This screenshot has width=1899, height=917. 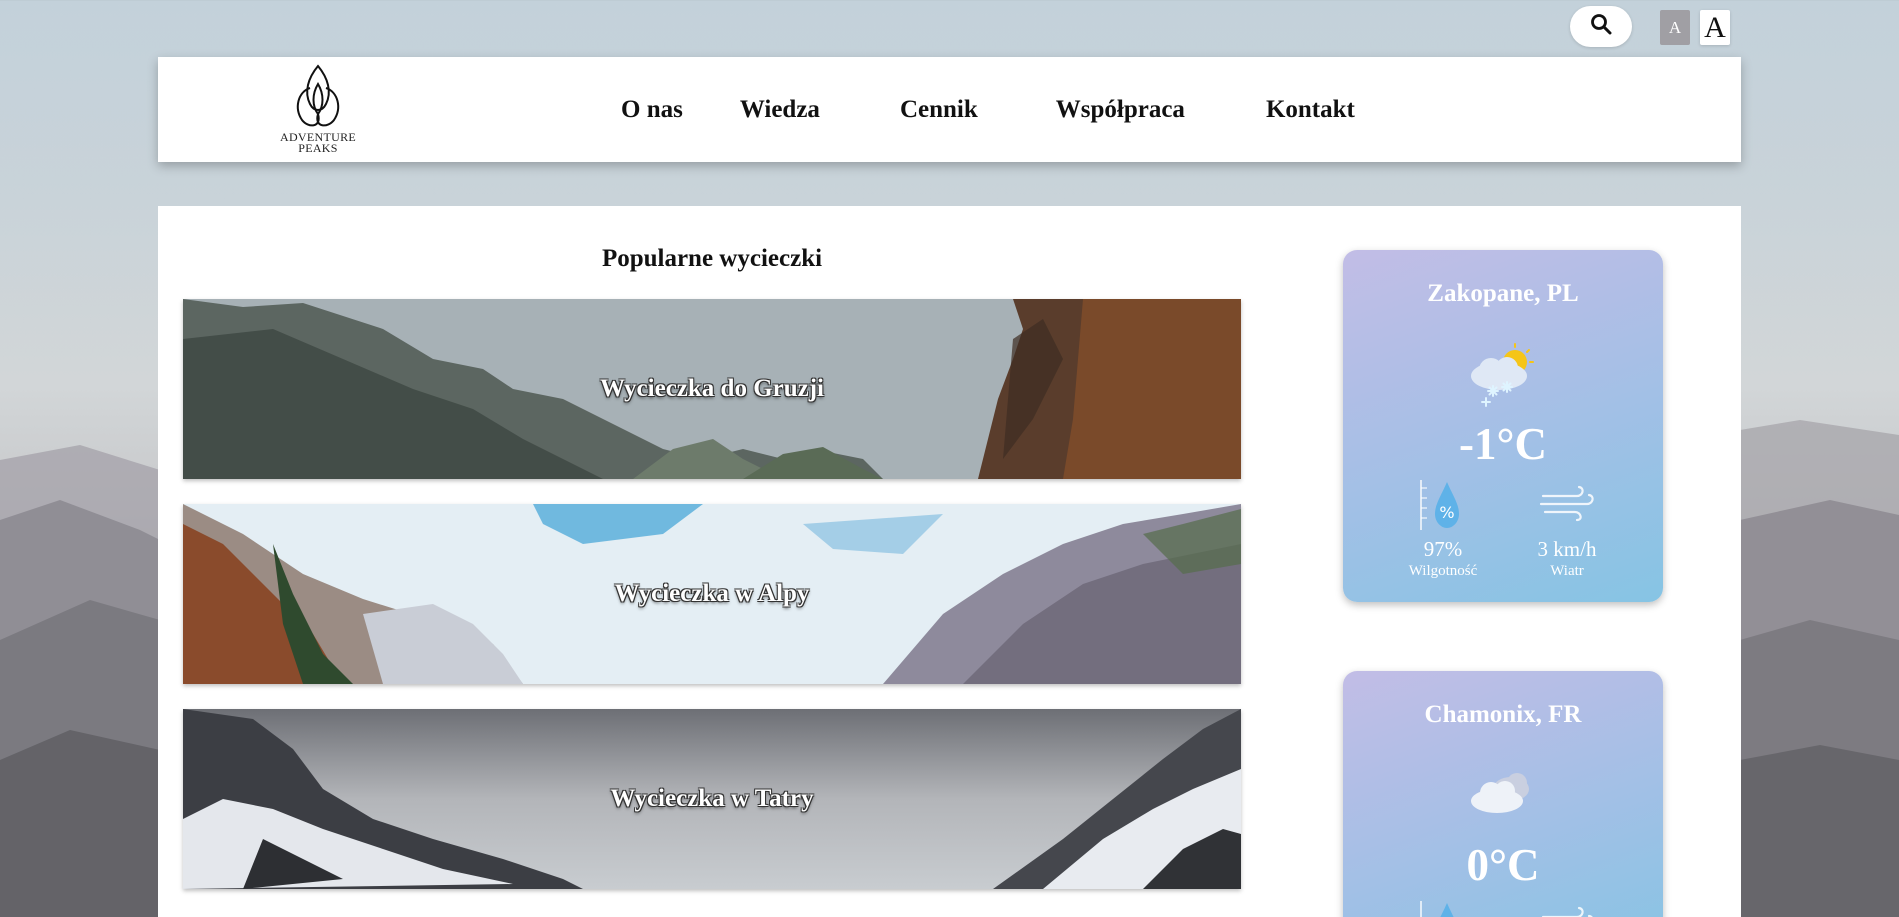 What do you see at coordinates (1675, 27) in the screenshot?
I see `font-size-decrease-button: A` at bounding box center [1675, 27].